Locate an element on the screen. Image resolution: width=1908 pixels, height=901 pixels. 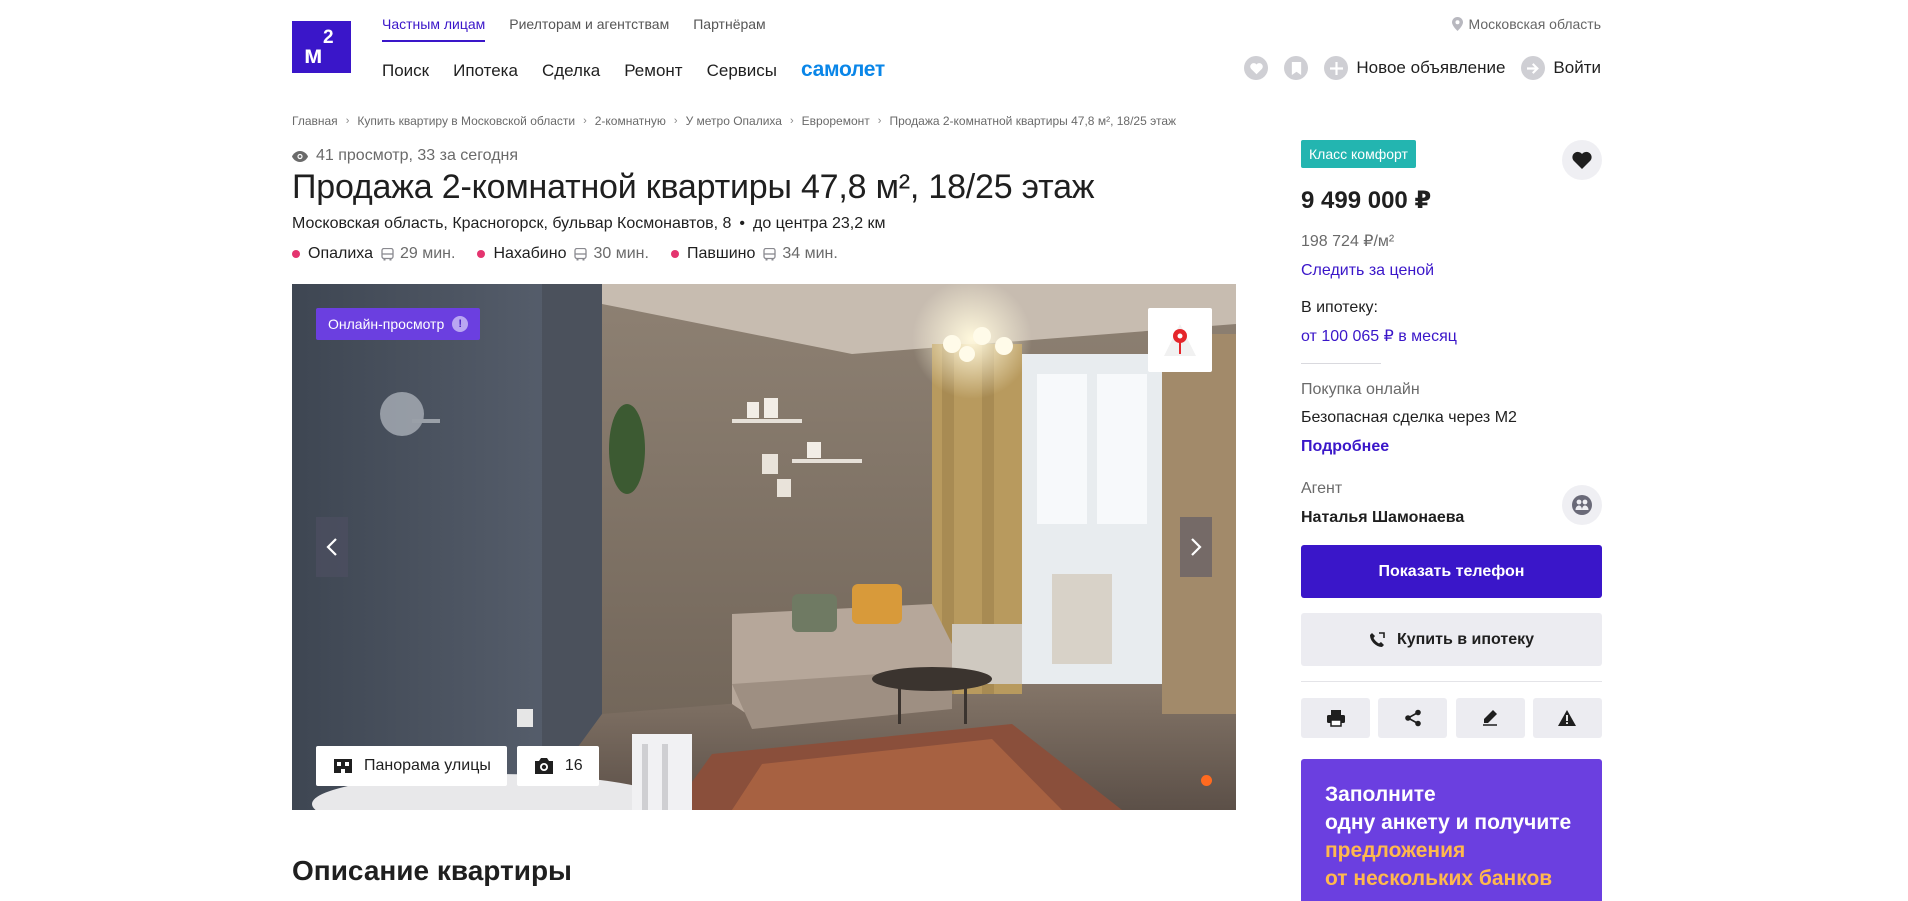
crumb-two-room: 2-комнатную is located at coordinates (630, 121).